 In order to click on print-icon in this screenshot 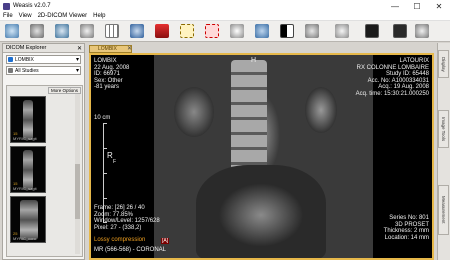, I will do `click(62, 31)`.